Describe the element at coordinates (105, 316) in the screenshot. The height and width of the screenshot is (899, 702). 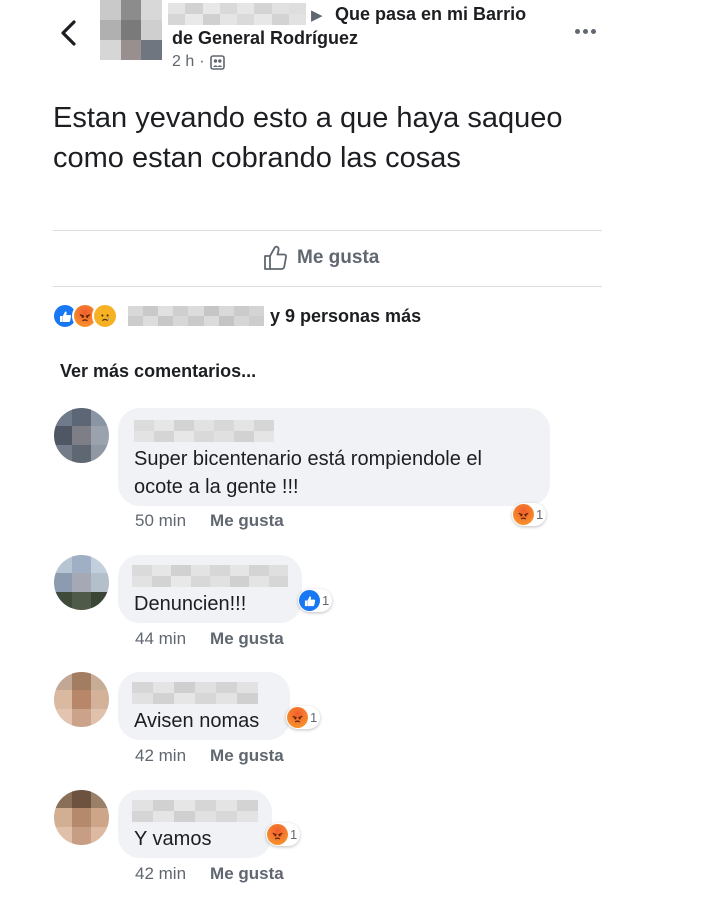
I see `sad-reaction-icon` at that location.